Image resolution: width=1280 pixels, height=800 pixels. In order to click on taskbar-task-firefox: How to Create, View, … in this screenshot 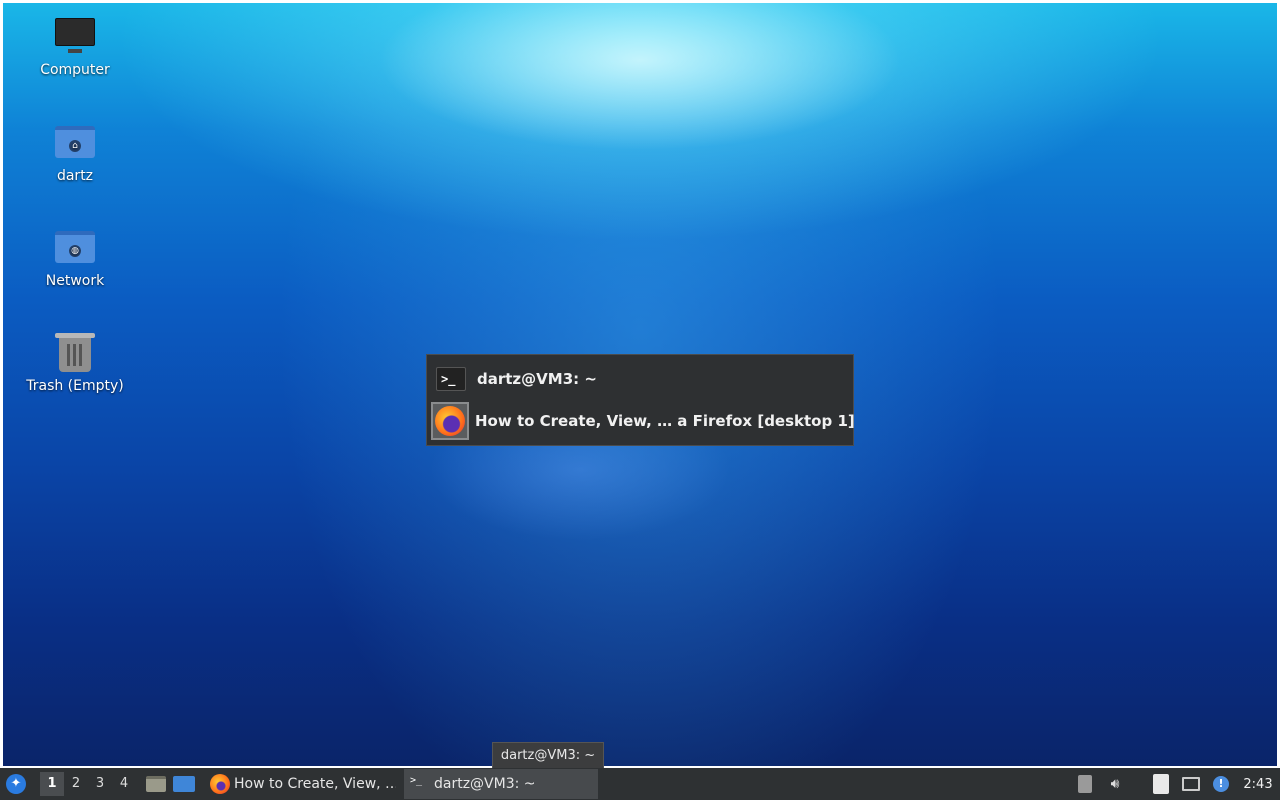, I will do `click(300, 784)`.